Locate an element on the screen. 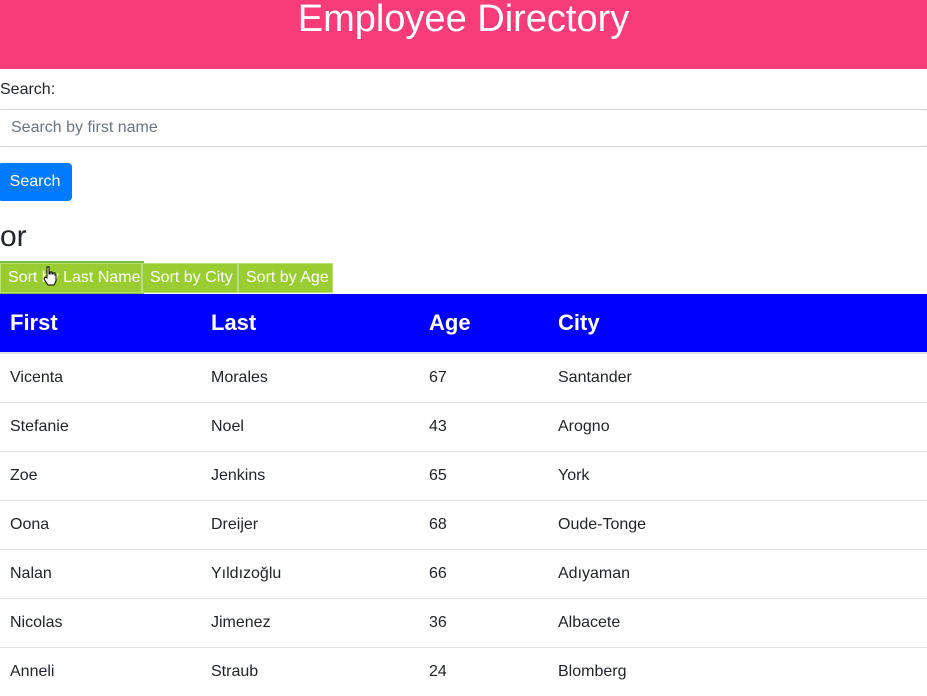  cell-last: Straub is located at coordinates (310, 671).